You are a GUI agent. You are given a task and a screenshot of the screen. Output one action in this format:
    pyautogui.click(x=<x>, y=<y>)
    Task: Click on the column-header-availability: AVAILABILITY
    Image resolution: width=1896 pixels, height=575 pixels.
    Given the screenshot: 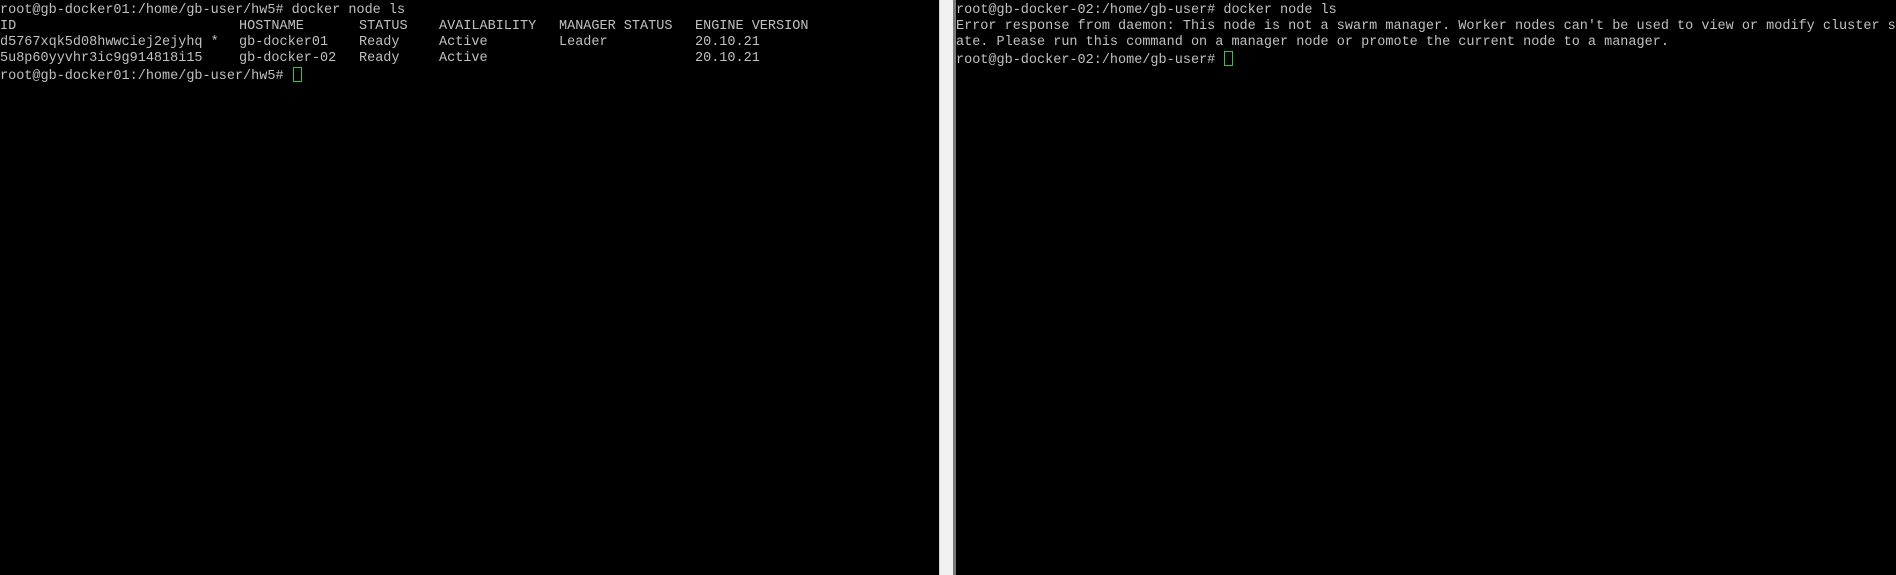 What is the action you would take?
    pyautogui.click(x=488, y=26)
    